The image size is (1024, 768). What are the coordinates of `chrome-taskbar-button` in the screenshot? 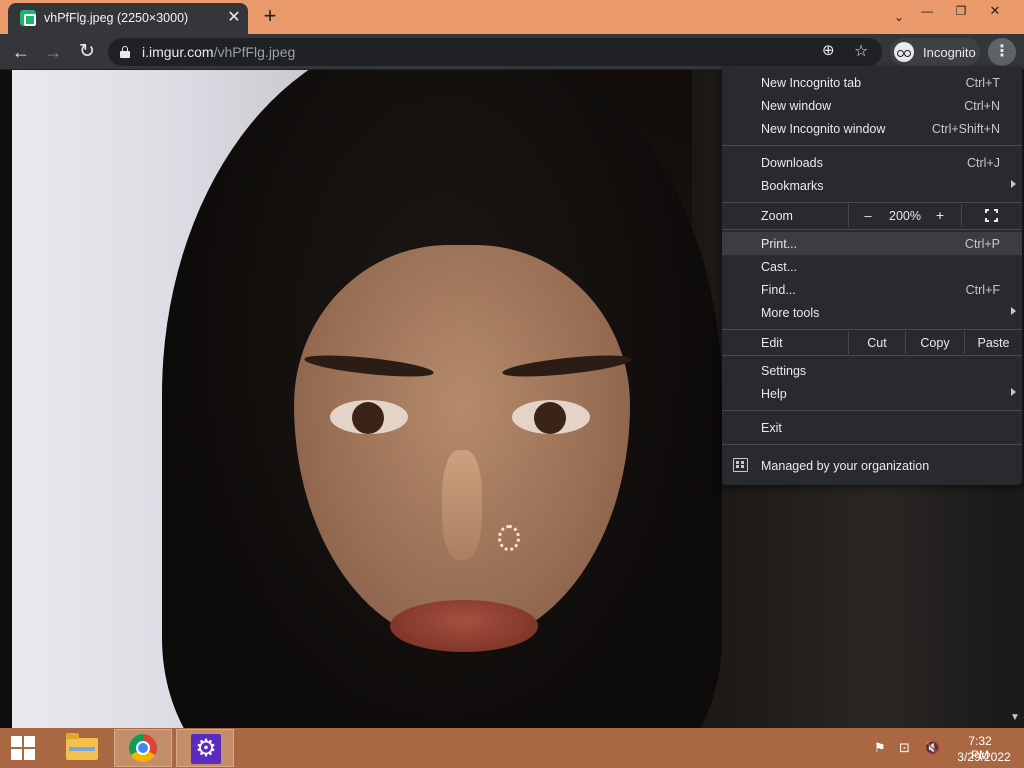 It's located at (143, 748).